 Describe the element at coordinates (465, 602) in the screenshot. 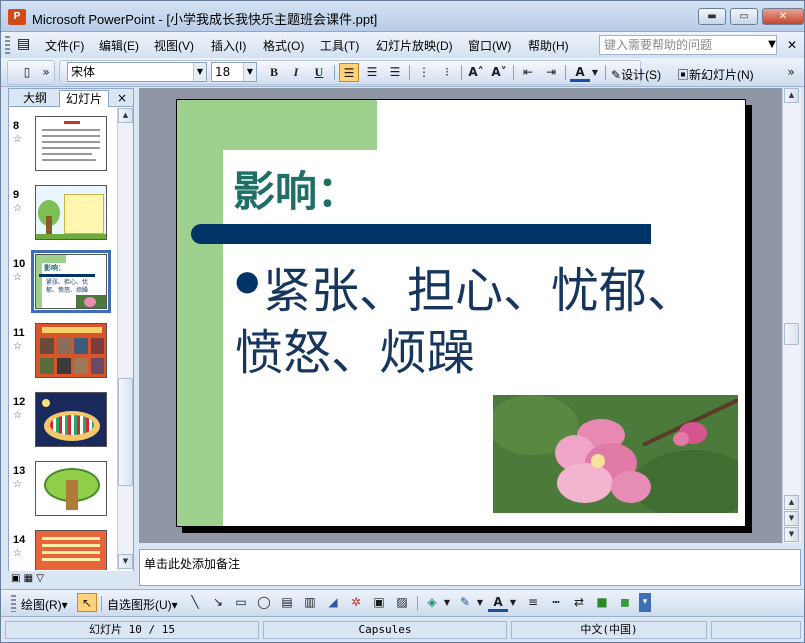

I see `line-color-icon: ✎` at that location.